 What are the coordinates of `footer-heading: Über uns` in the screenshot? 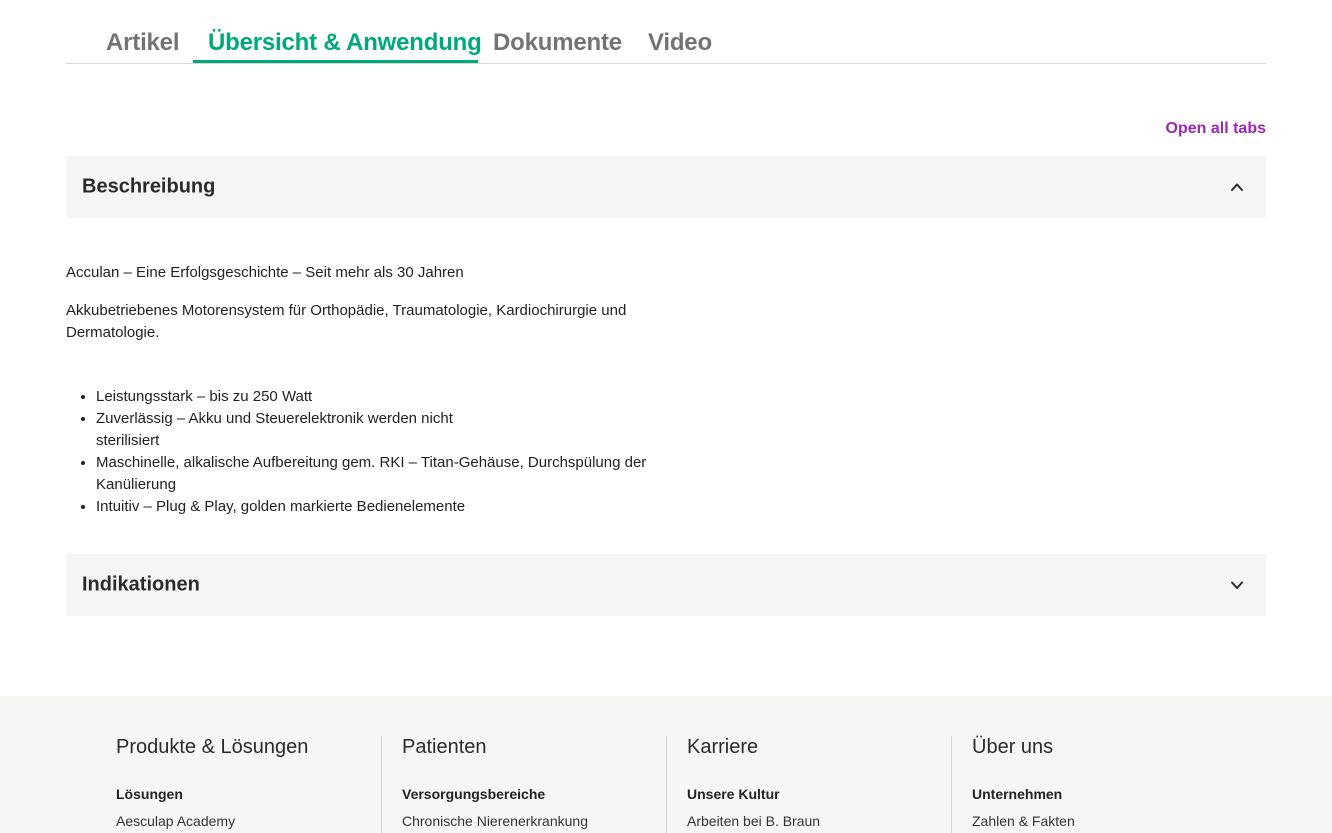 It's located at (1012, 747).